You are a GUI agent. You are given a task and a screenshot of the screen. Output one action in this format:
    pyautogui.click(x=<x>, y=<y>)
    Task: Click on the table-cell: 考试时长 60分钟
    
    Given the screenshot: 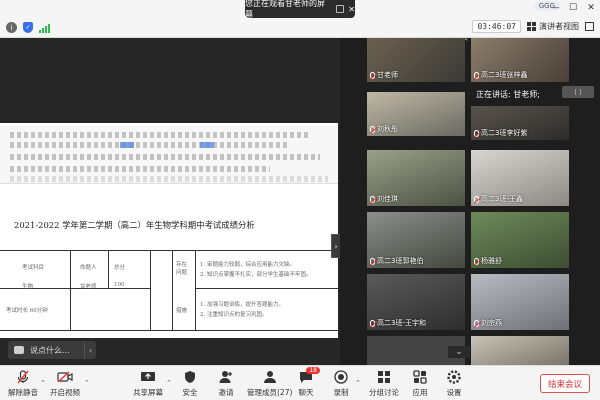 What is the action you would take?
    pyautogui.click(x=27, y=311)
    